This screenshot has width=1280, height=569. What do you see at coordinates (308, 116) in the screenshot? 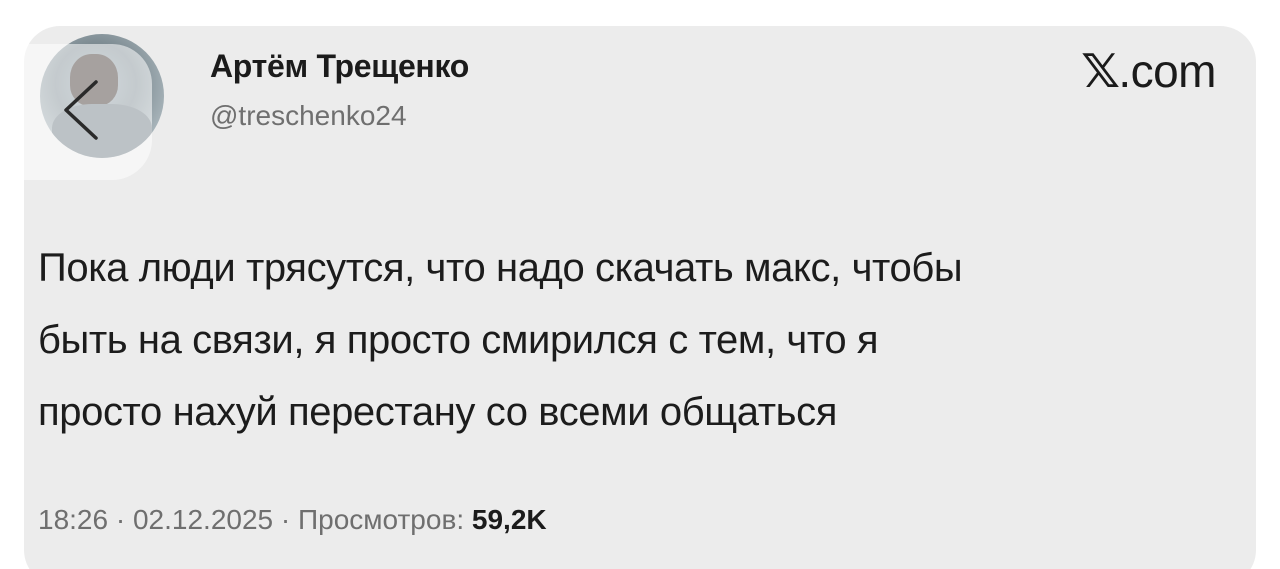
I see `author-handle: @treschenko24` at bounding box center [308, 116].